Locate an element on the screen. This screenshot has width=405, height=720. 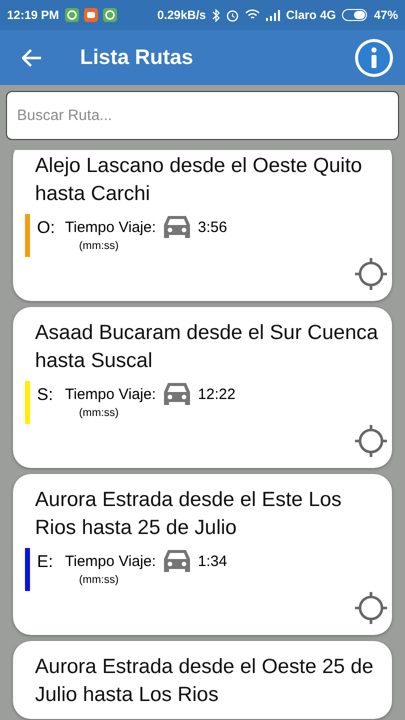
route-title: Aurora Estrada desde el Oeste 25 de Julio hasta Los Rios is located at coordinates (204, 681).